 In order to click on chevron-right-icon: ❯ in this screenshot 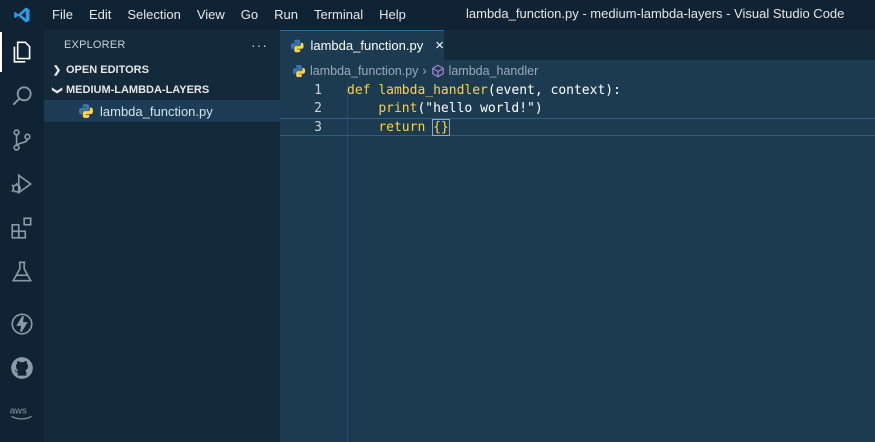, I will do `click(57, 70)`.